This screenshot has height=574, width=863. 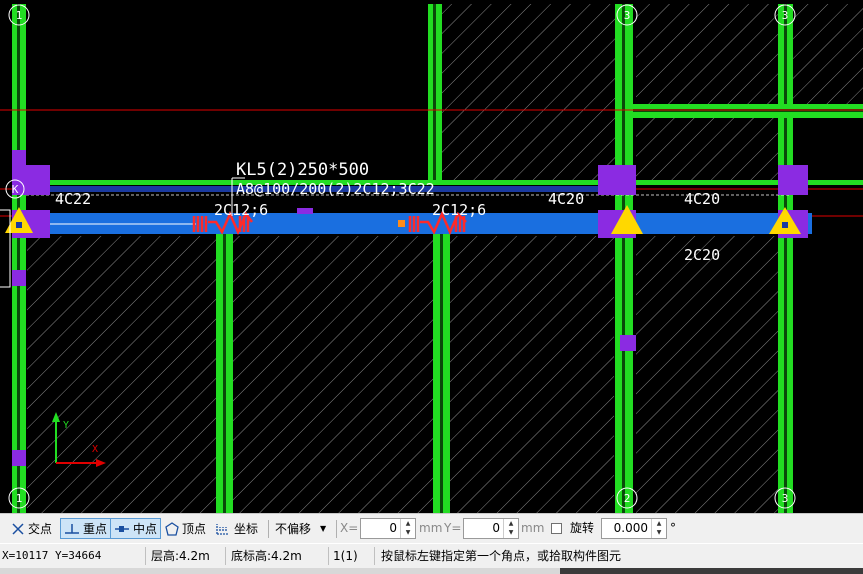 I want to click on window-bottom-edge, so click(x=431, y=571).